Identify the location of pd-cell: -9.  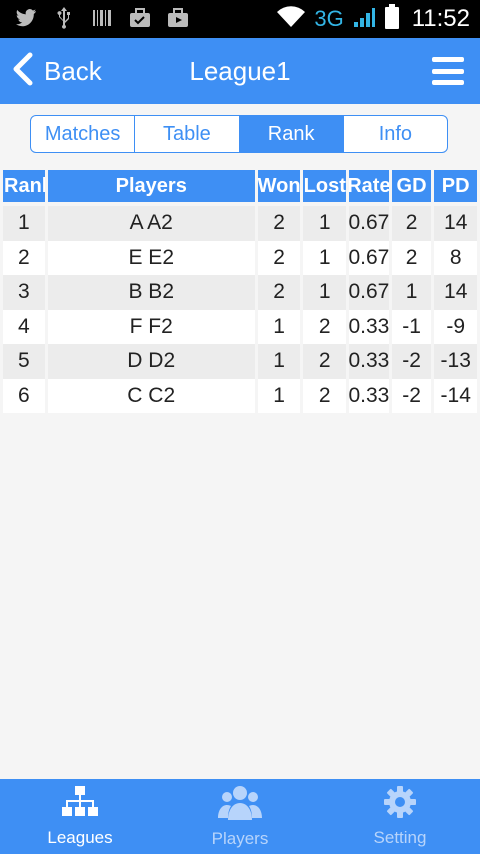
(456, 326).